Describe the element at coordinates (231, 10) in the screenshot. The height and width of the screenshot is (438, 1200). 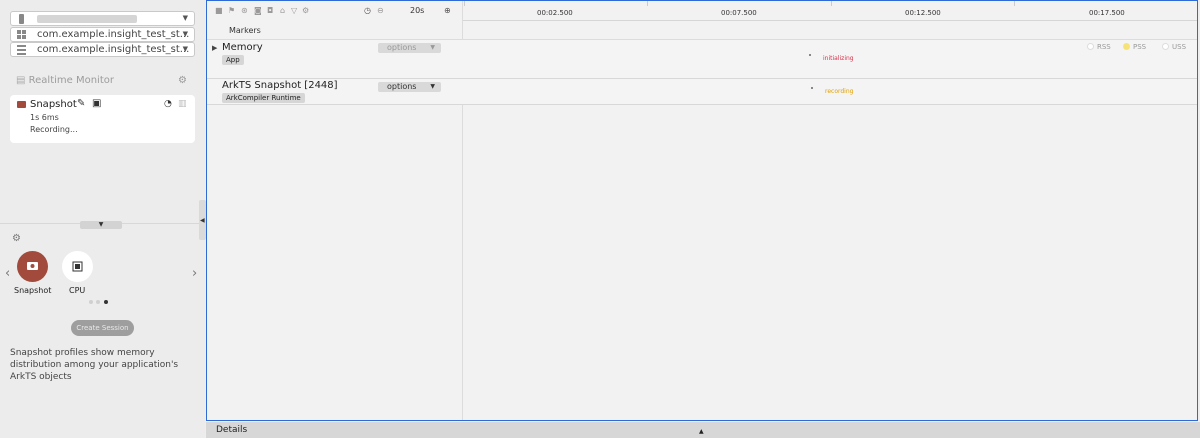
I see `flag-icon: ⚑` at that location.